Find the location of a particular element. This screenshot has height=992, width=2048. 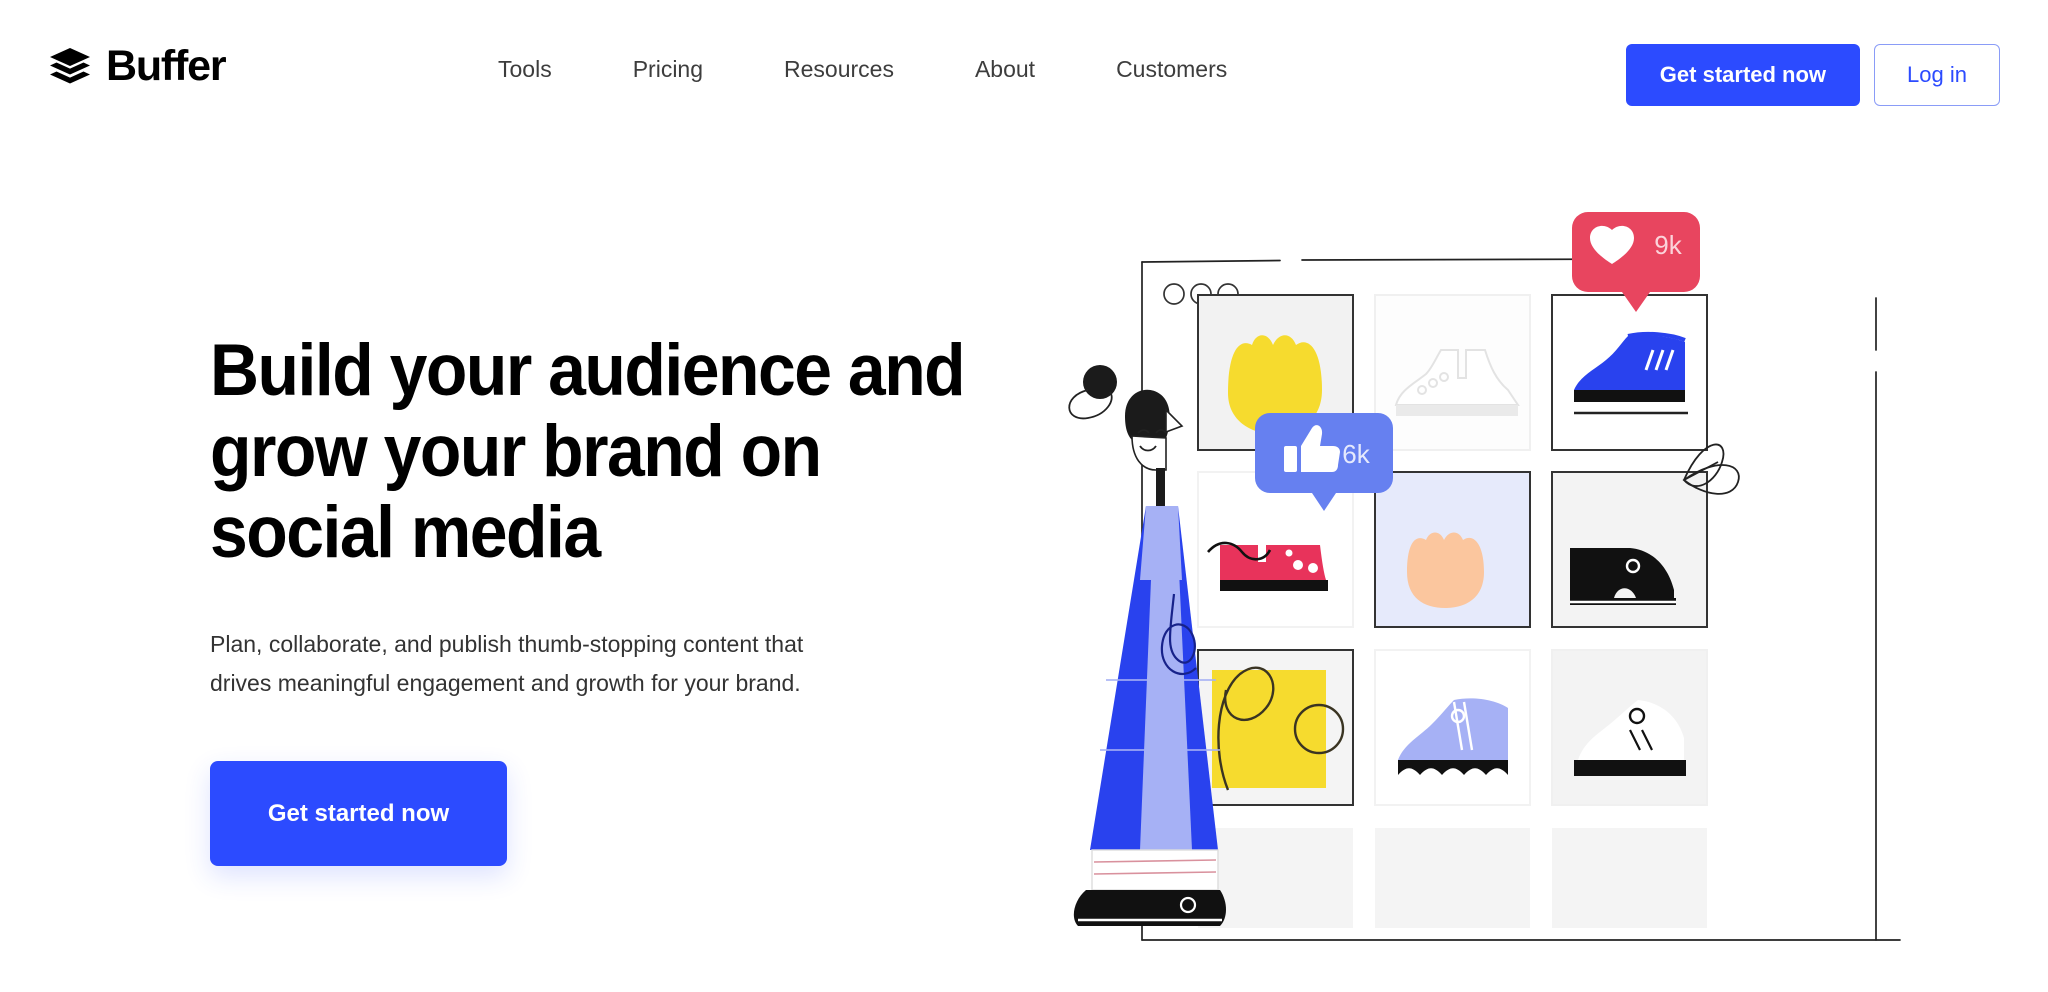

heart-count: 9k is located at coordinates (1668, 245).